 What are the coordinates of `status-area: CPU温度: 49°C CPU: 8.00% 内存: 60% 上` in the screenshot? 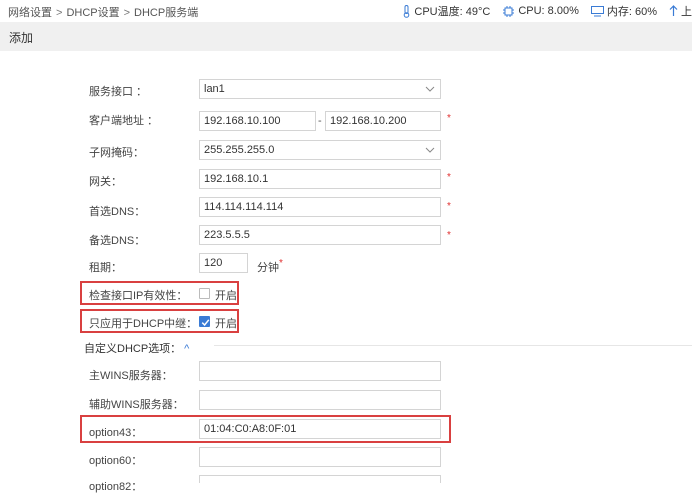 It's located at (547, 11).